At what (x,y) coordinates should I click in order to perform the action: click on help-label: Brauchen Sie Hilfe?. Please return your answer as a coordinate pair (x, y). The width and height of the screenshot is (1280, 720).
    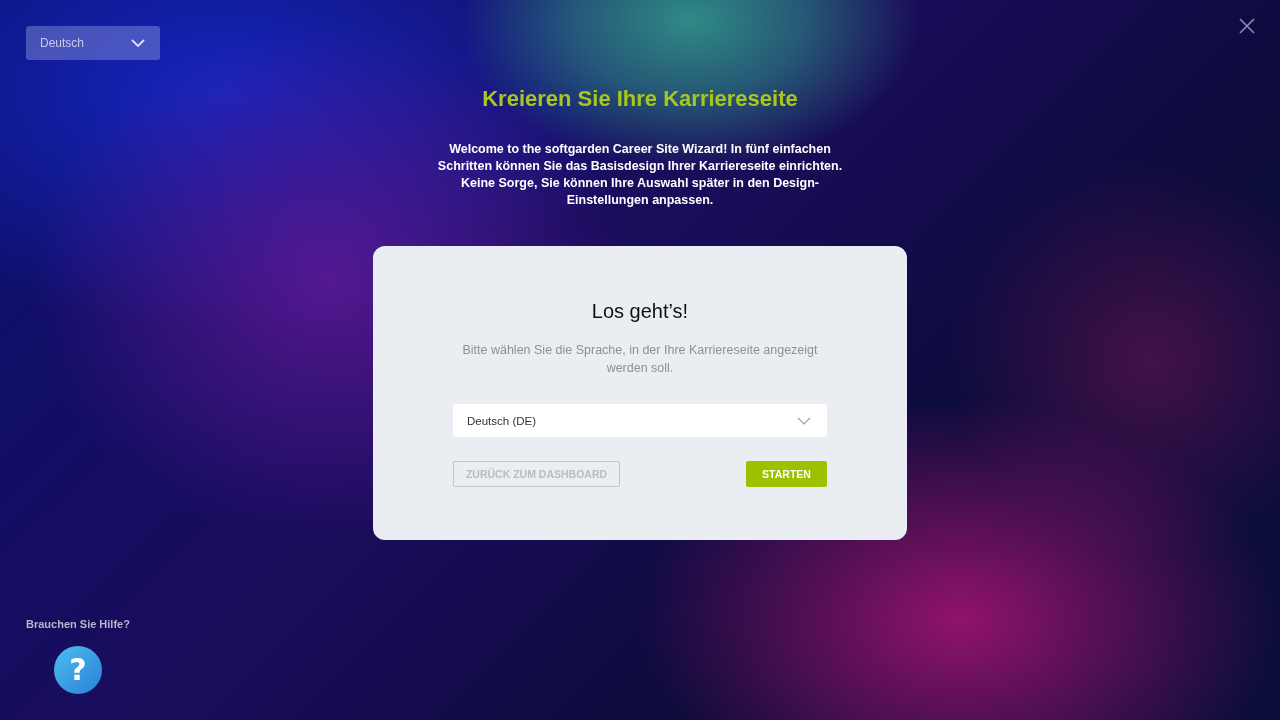
    Looking at the image, I should click on (78, 624).